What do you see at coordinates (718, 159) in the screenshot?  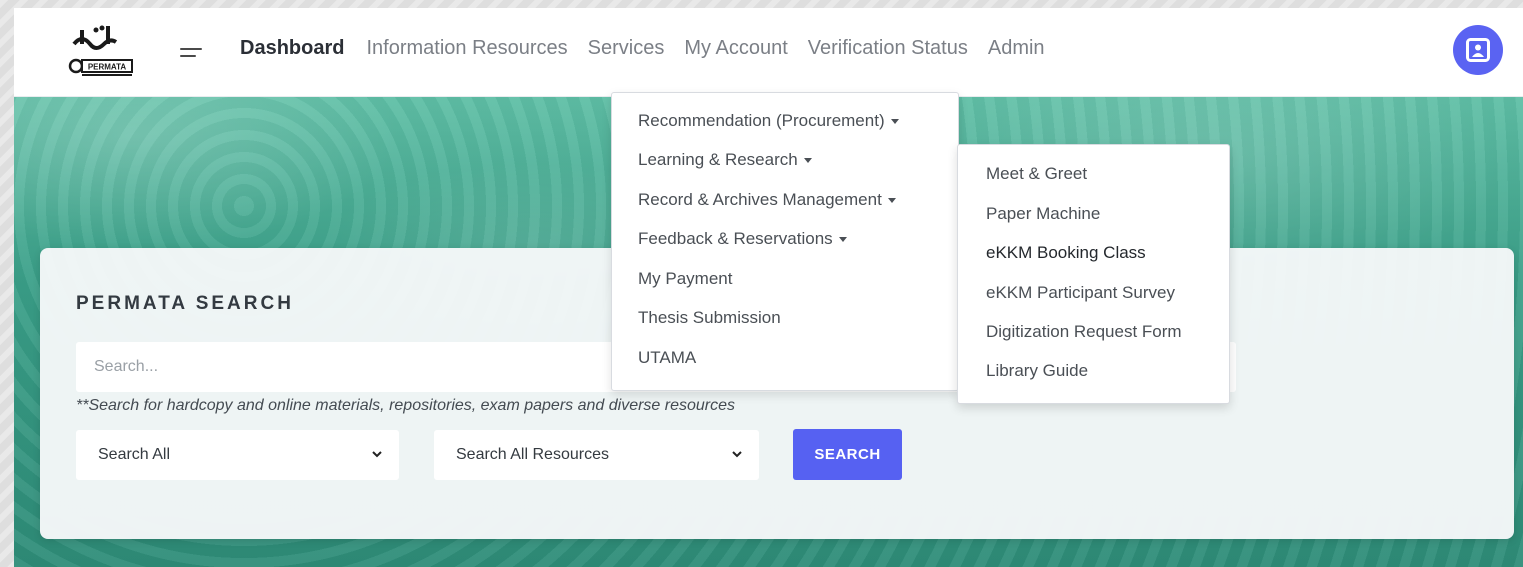 I see `menu-item-label: Learning & Research` at bounding box center [718, 159].